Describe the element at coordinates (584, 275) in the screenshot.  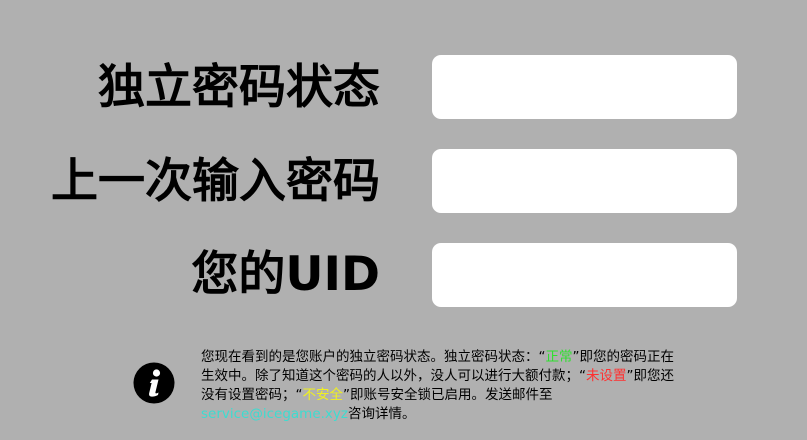
I see `uid-field` at that location.